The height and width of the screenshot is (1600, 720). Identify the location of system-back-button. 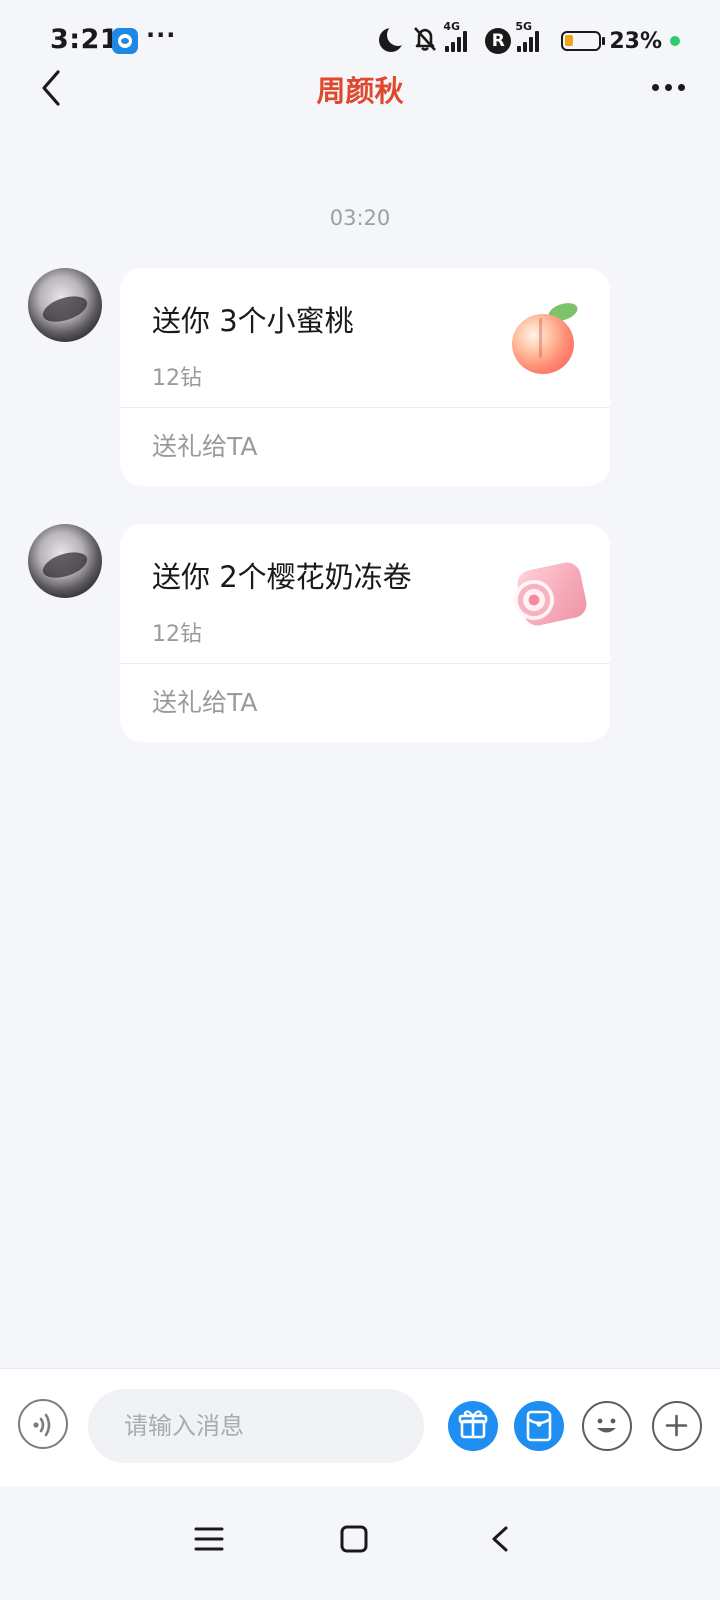
(510, 1538).